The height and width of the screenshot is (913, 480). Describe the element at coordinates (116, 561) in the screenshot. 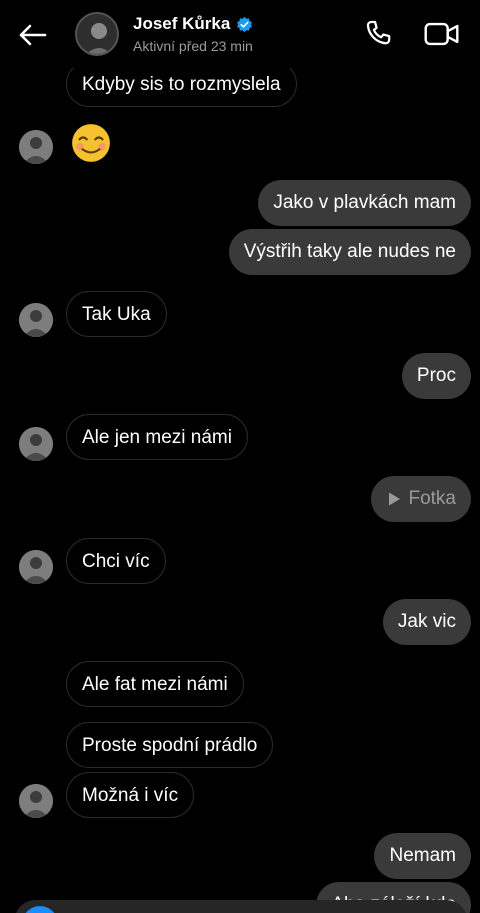

I see `incoming-message: Chci víc` at that location.